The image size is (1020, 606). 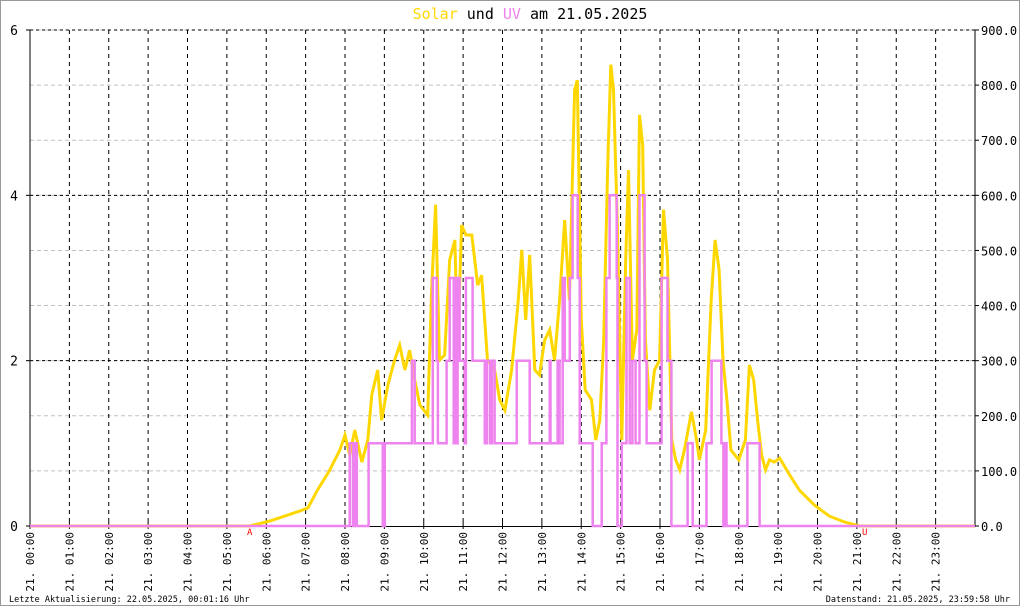 I want to click on right-tick-label: 900.0, so click(x=999, y=31).